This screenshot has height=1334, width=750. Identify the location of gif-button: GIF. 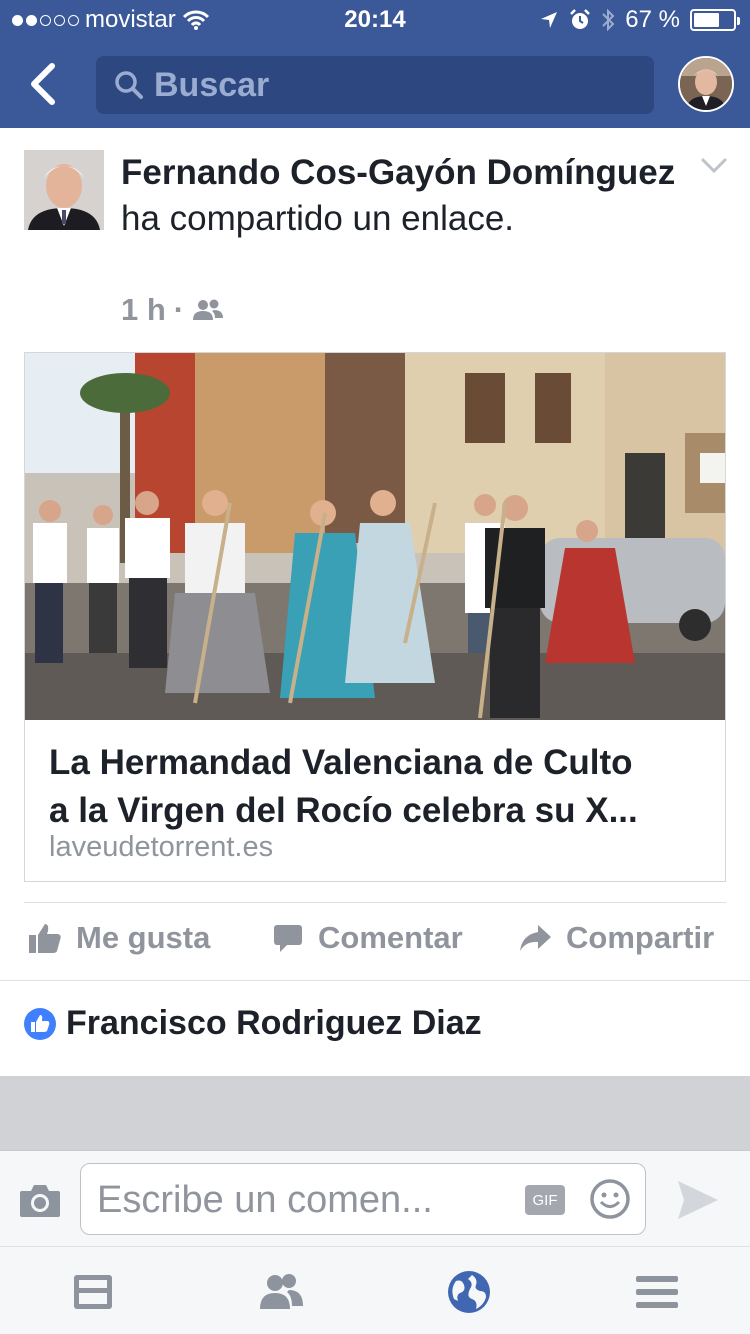
(545, 1200).